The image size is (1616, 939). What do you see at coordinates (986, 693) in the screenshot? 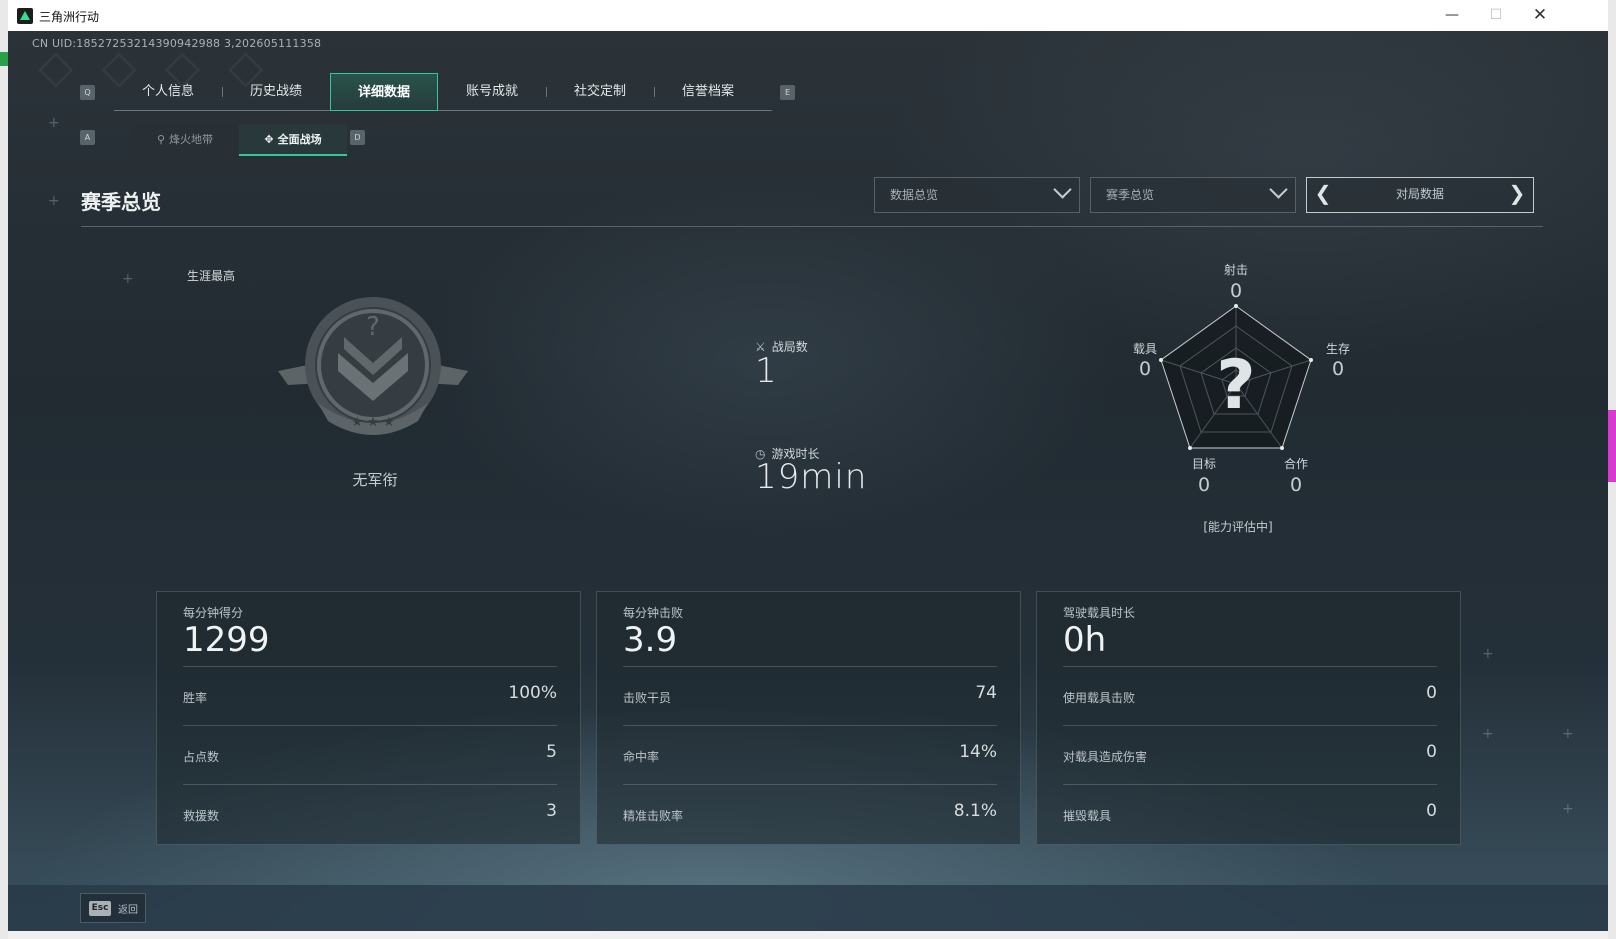
I see `stat-value: 74` at bounding box center [986, 693].